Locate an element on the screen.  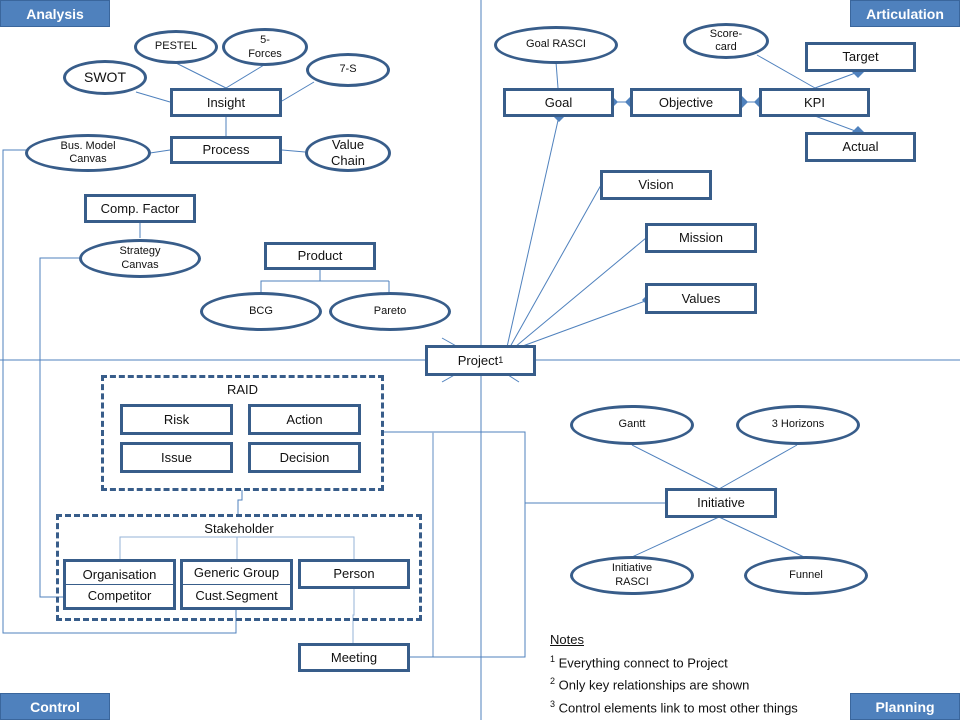
note-marker: 2 is located at coordinates (553, 681).